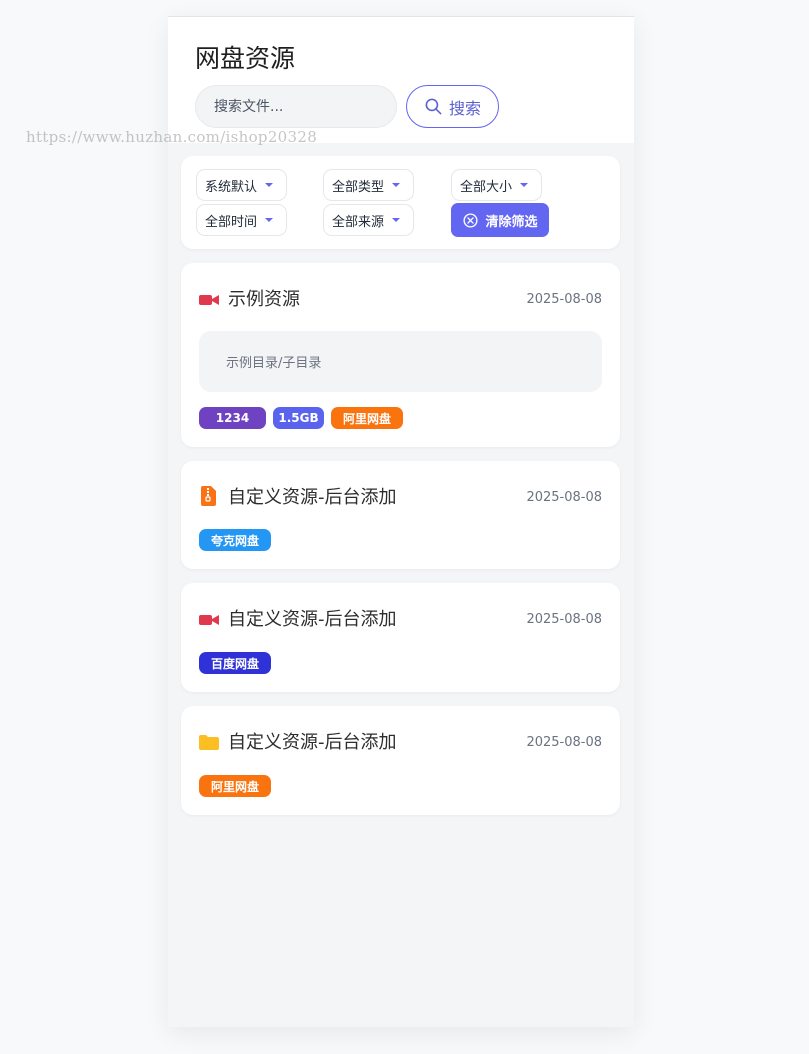 Image resolution: width=809 pixels, height=1054 pixels. I want to click on time-dropdown-label: 全部时间, so click(231, 222).